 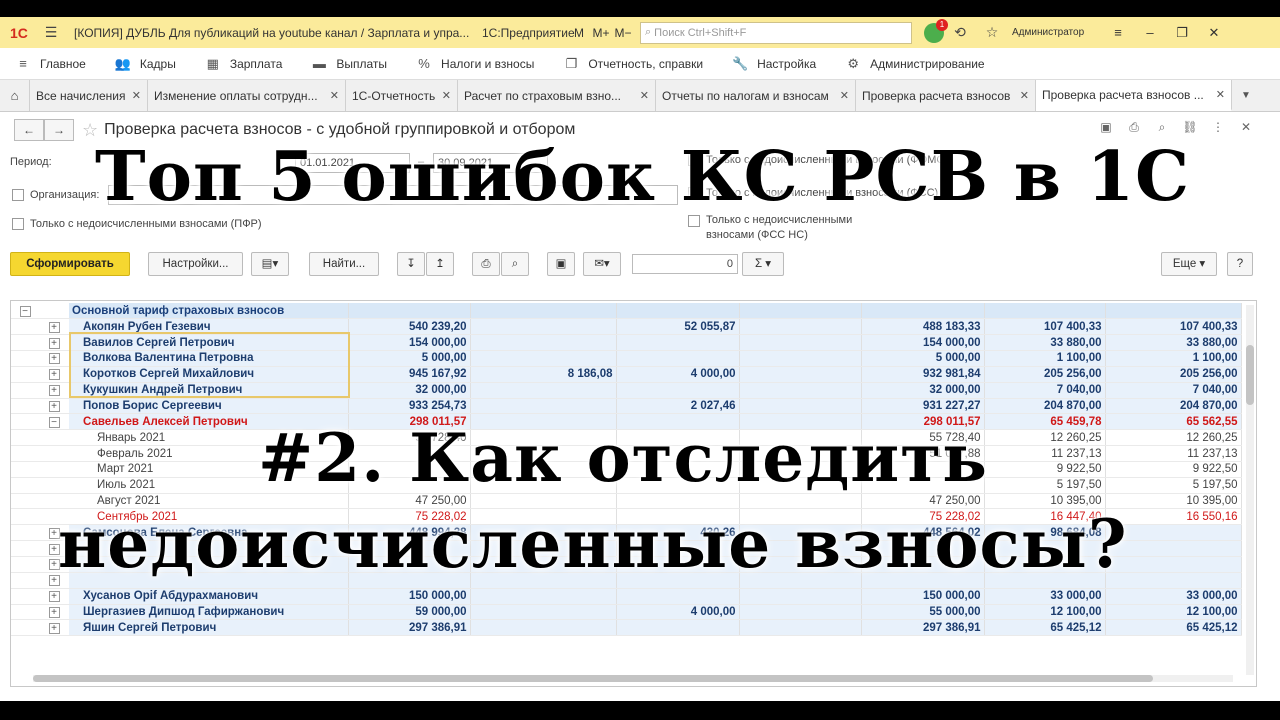 I want to click on fss-ns-checkbox, so click(x=694, y=221).